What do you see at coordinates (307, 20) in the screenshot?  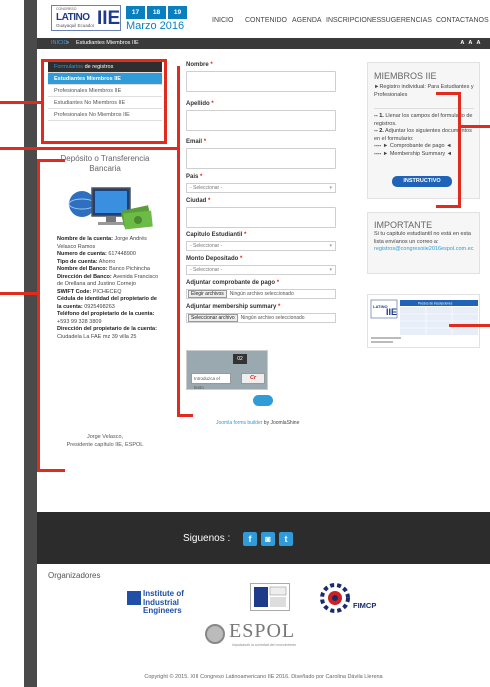 I see `nav-agenda: AGENDA` at bounding box center [307, 20].